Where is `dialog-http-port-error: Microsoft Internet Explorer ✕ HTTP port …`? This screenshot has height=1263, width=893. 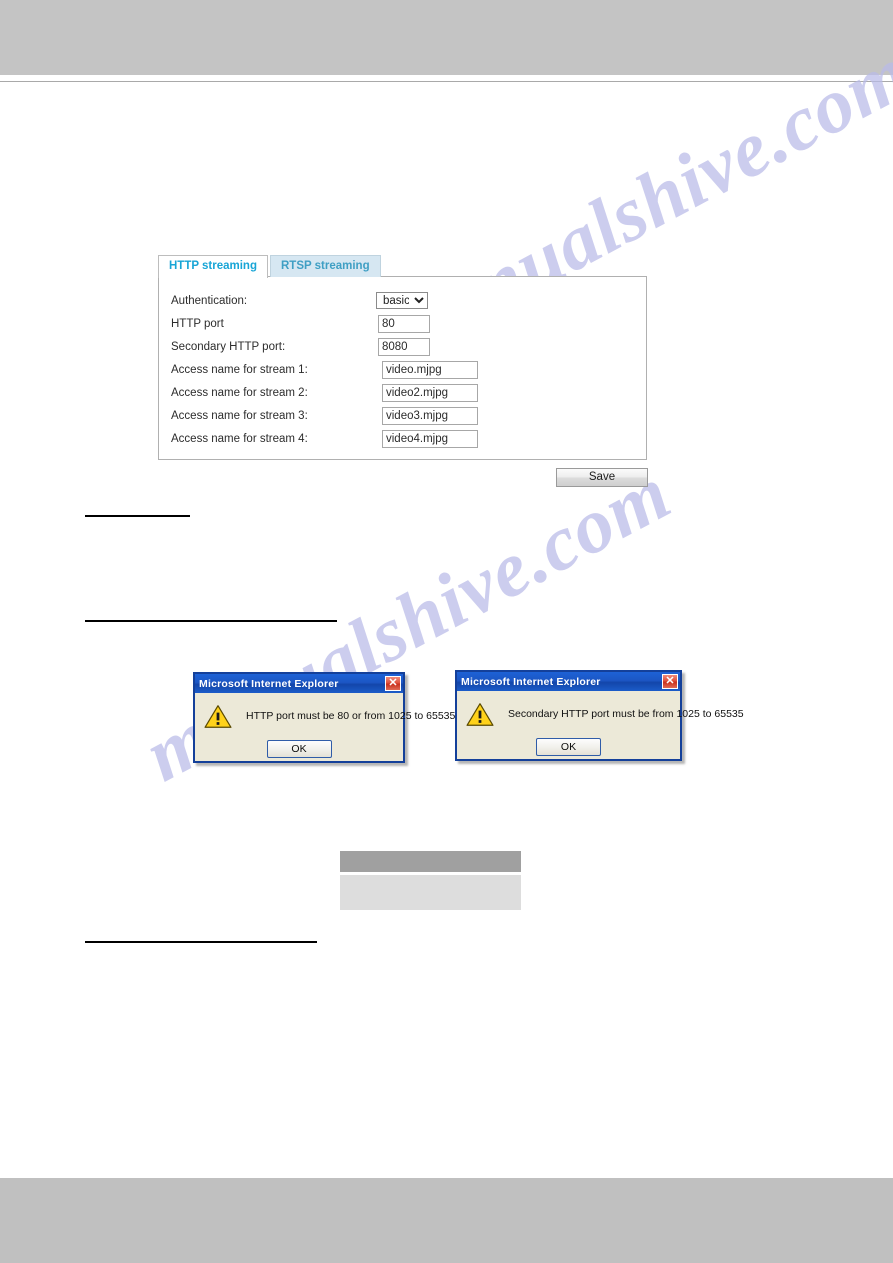 dialog-http-port-error: Microsoft Internet Explorer ✕ HTTP port … is located at coordinates (324, 717).